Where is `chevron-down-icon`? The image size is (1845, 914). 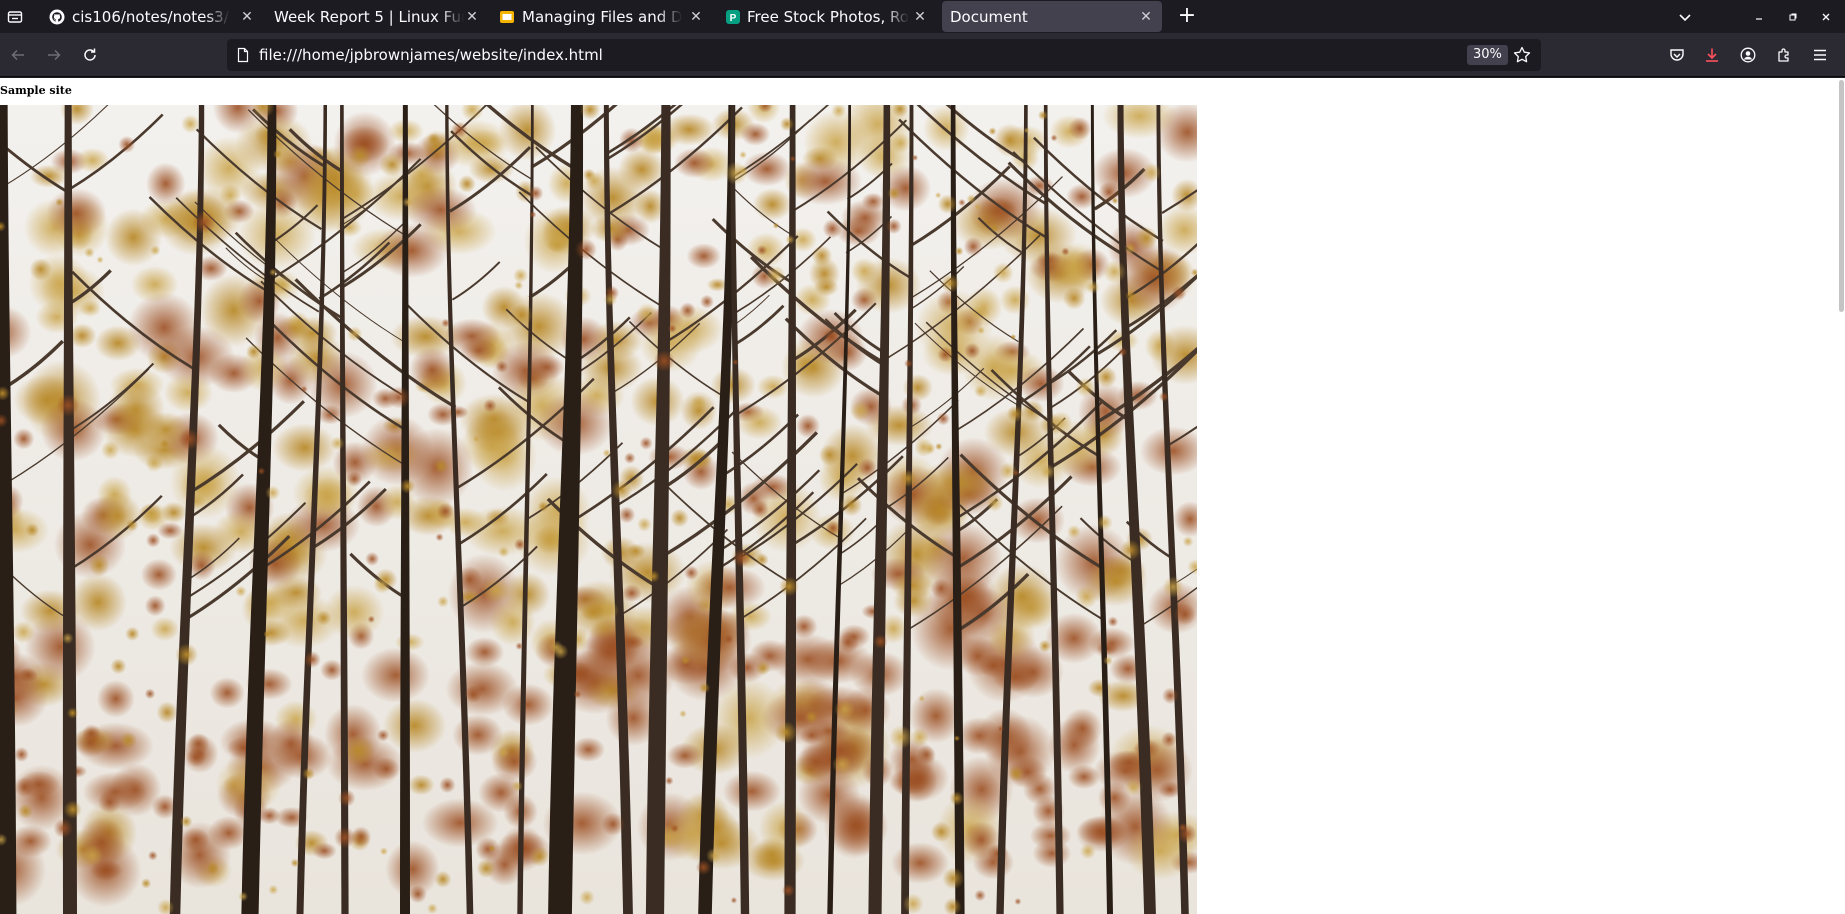
chevron-down-icon is located at coordinates (1685, 18).